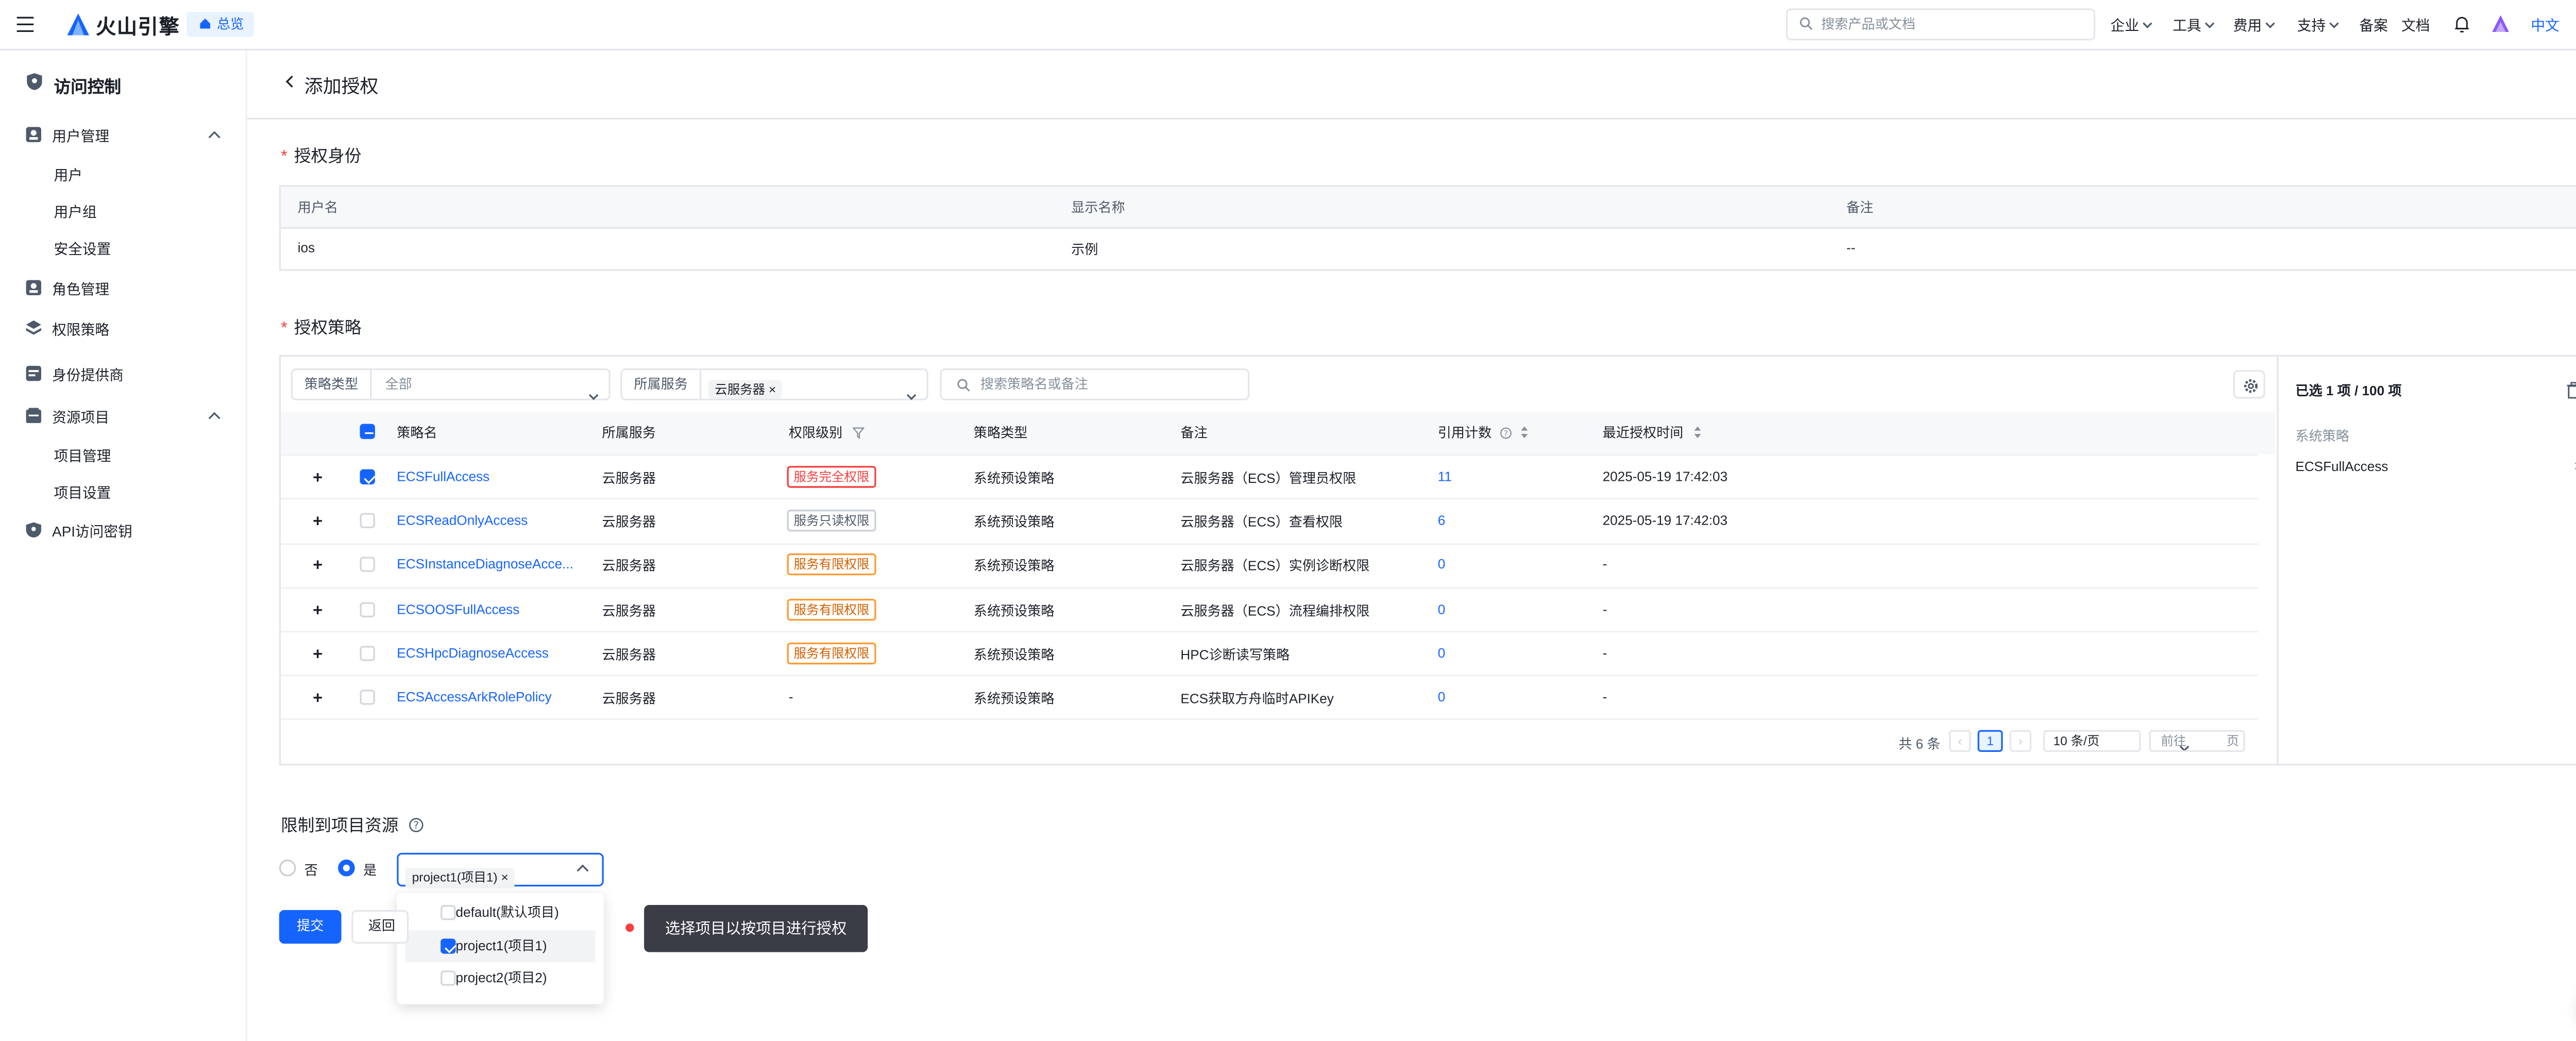 The image size is (2576, 1041). Describe the element at coordinates (291, 81) in the screenshot. I see `back-arrow-icon` at that location.